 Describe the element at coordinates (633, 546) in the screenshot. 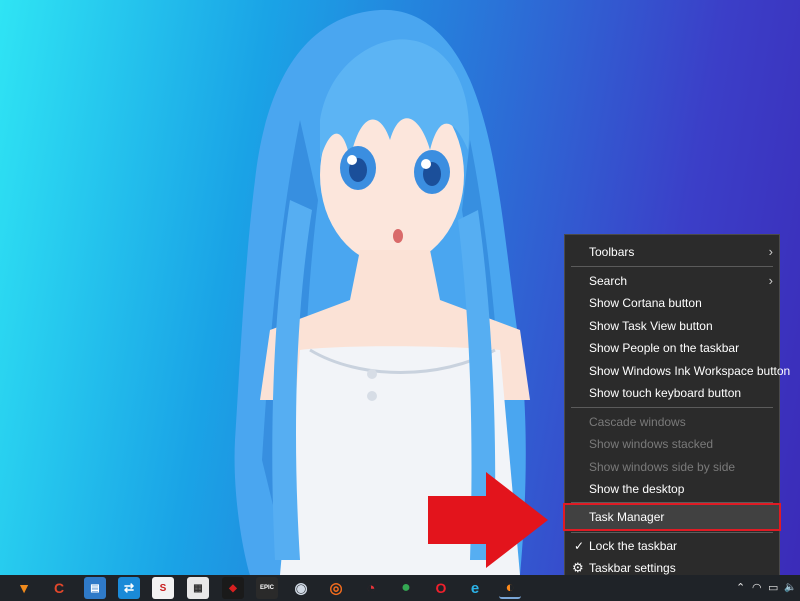

I see `menu-item-label: Lock the taskbar` at that location.